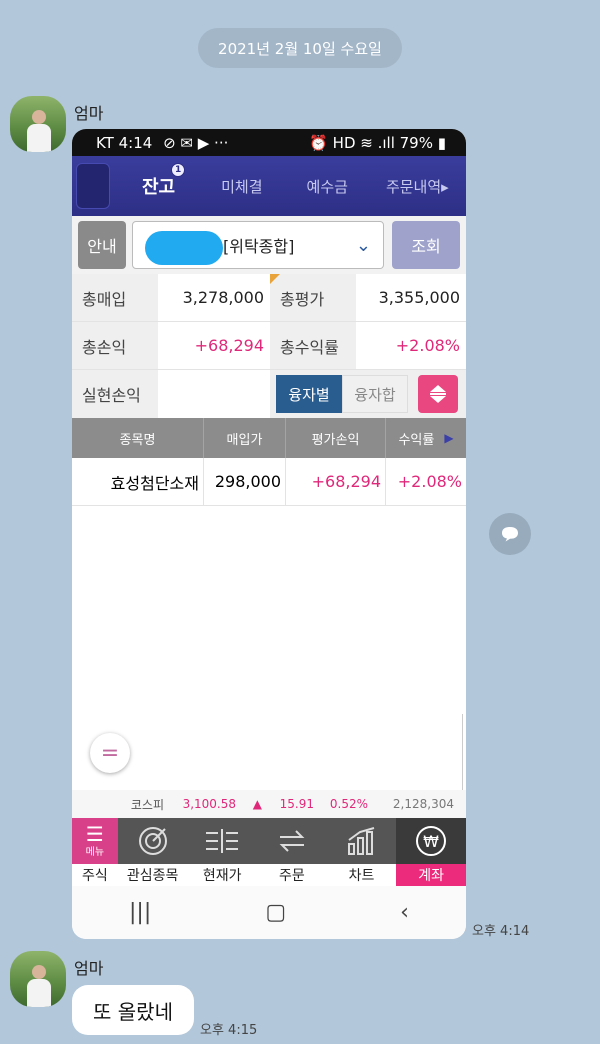 The height and width of the screenshot is (1044, 600). I want to click on nav-current-price: 현재가, so click(222, 852).